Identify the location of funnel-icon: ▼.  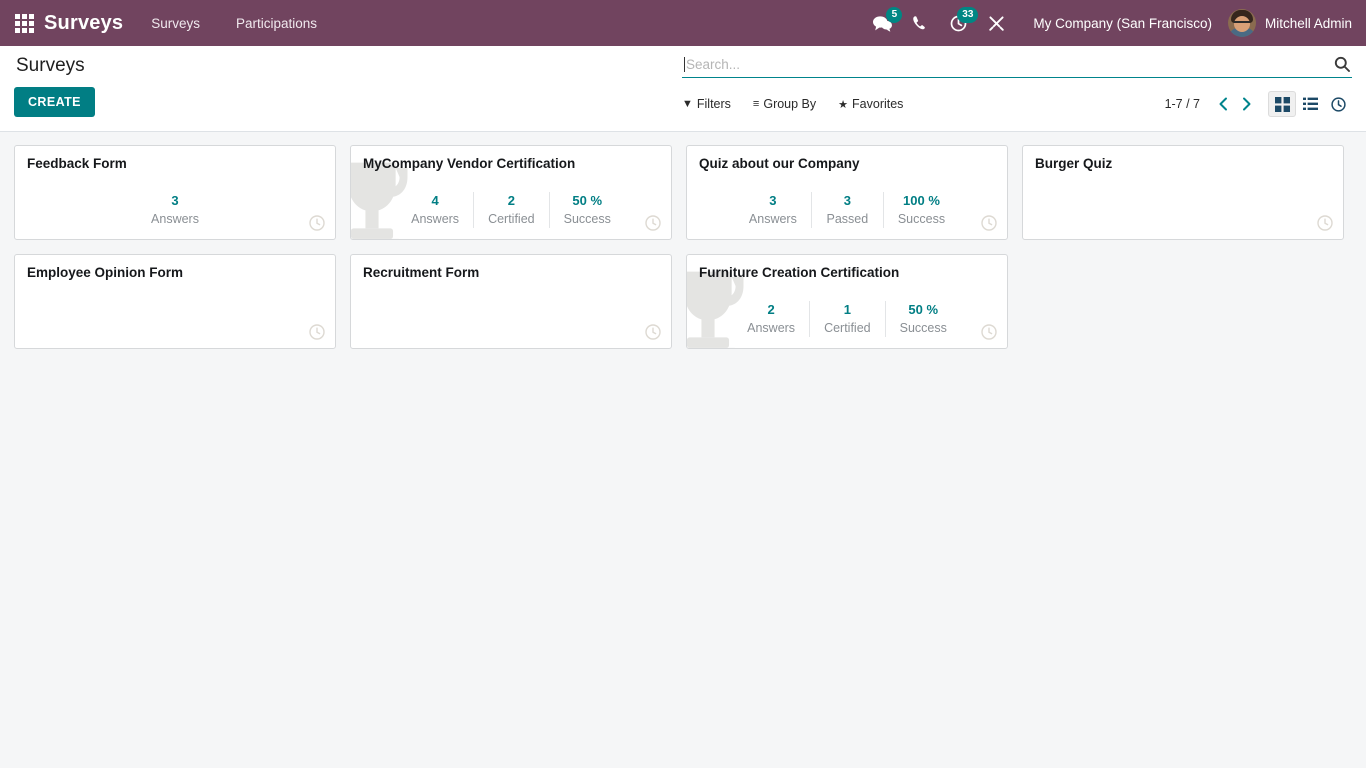
(687, 104).